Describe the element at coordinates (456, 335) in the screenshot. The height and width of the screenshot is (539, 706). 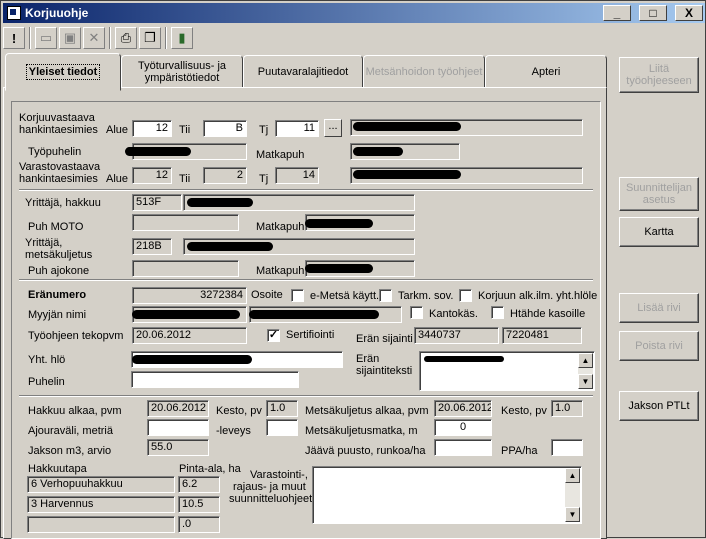
I see `sijainti-x-field: 3440737` at that location.